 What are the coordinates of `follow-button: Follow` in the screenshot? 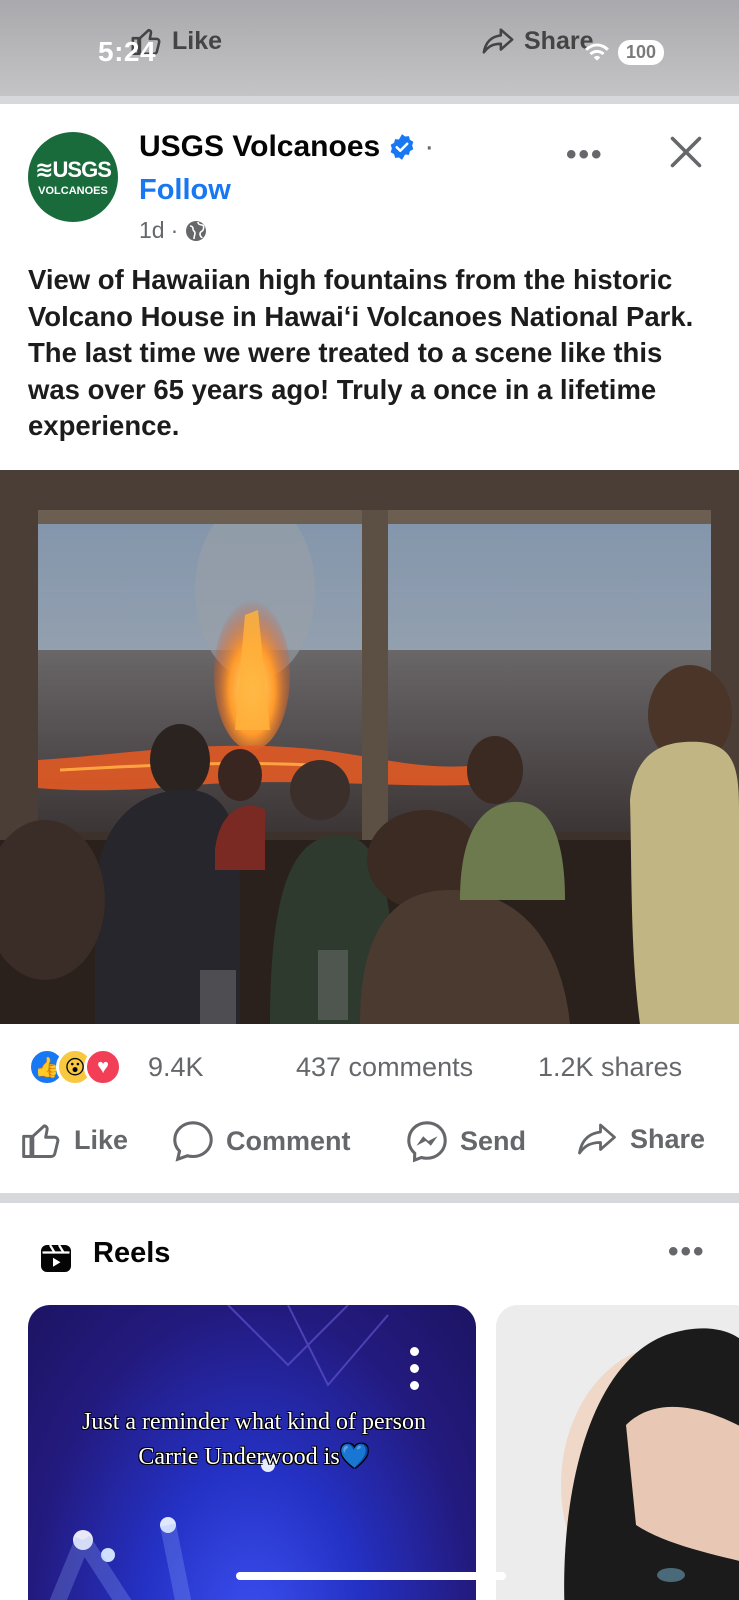 It's located at (185, 190).